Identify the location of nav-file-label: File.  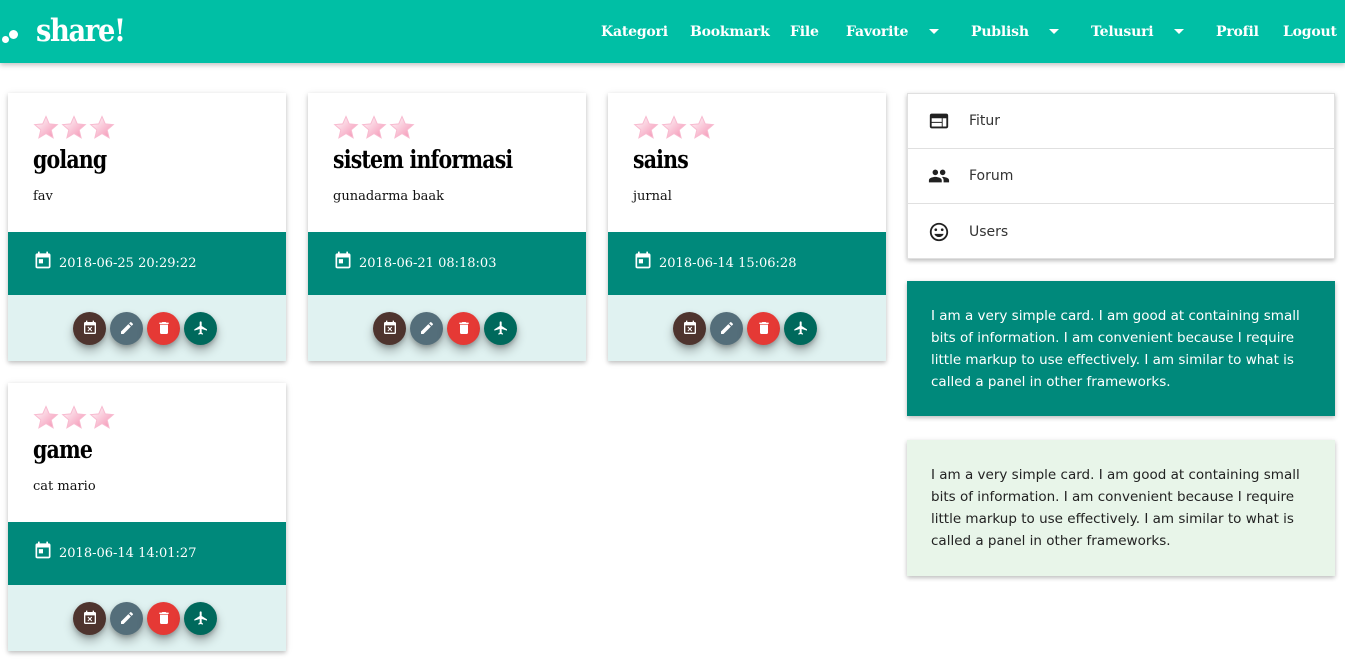
(804, 31).